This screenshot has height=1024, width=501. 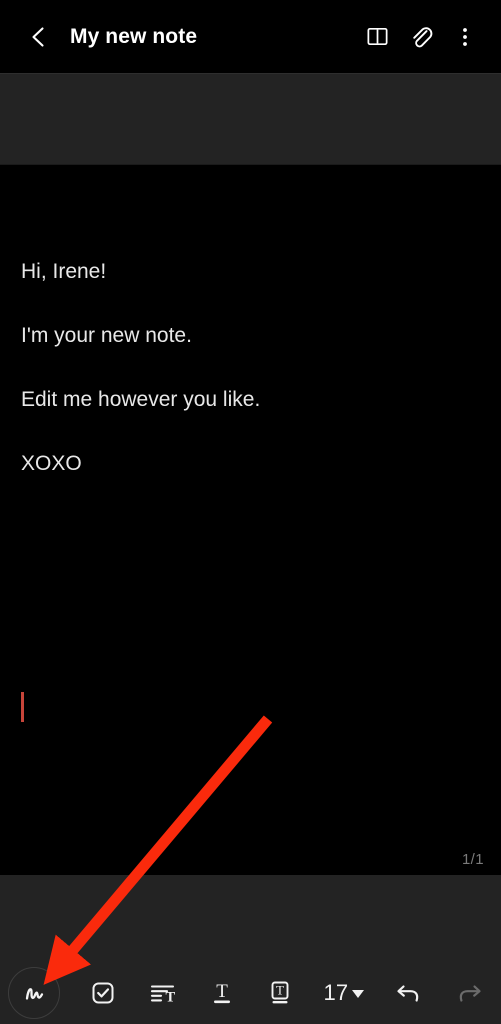 I want to click on page-title: My new note, so click(x=134, y=36).